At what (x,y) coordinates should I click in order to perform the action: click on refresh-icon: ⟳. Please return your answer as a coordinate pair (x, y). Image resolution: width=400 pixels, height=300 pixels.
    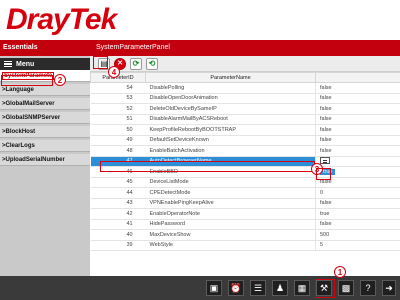
    Looking at the image, I should click on (136, 63).